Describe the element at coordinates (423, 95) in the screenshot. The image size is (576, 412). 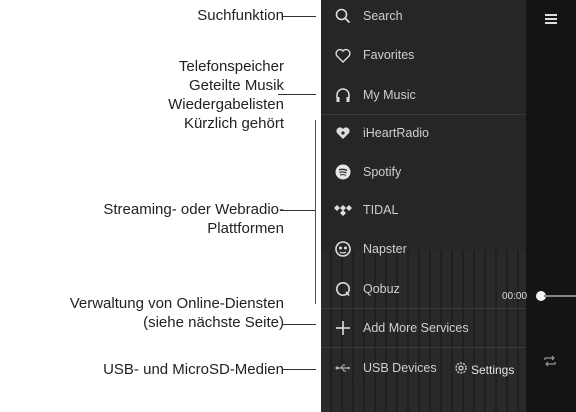
I see `menu-item-my-music: My Music` at that location.